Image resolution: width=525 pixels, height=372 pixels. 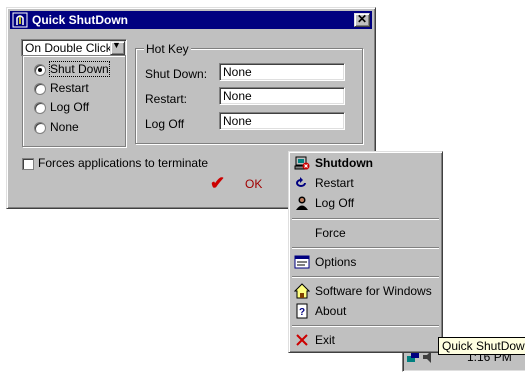 What do you see at coordinates (69, 88) in the screenshot?
I see `radio-label: Restart` at bounding box center [69, 88].